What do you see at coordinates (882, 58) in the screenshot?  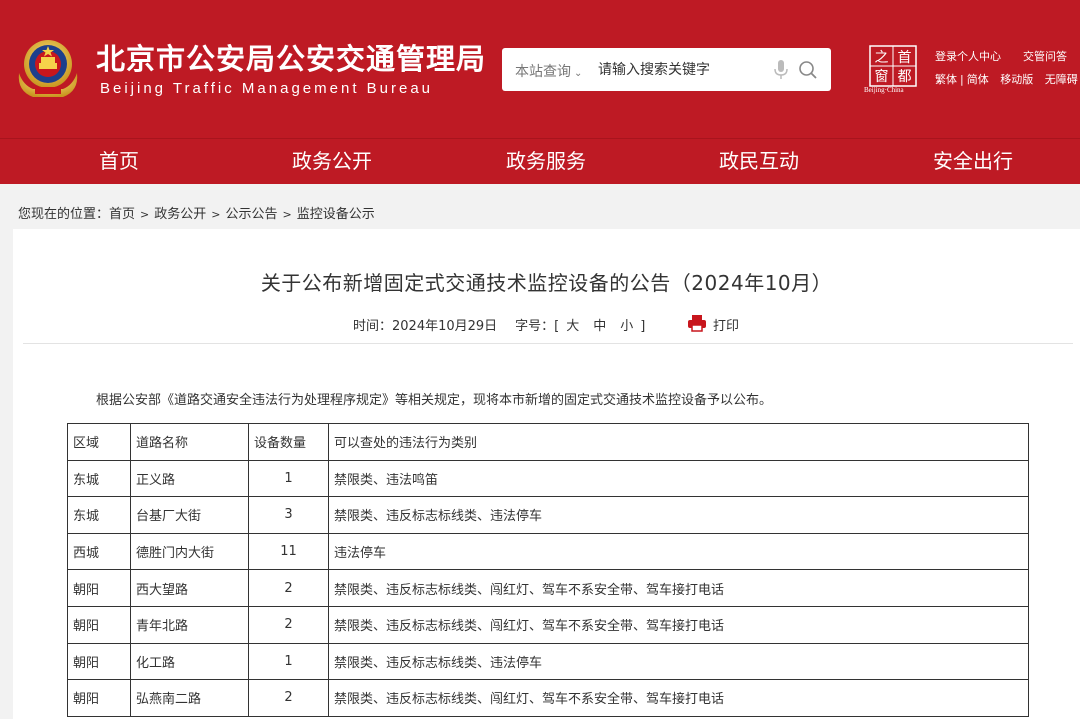 I see `capital-logo-char: 之` at bounding box center [882, 58].